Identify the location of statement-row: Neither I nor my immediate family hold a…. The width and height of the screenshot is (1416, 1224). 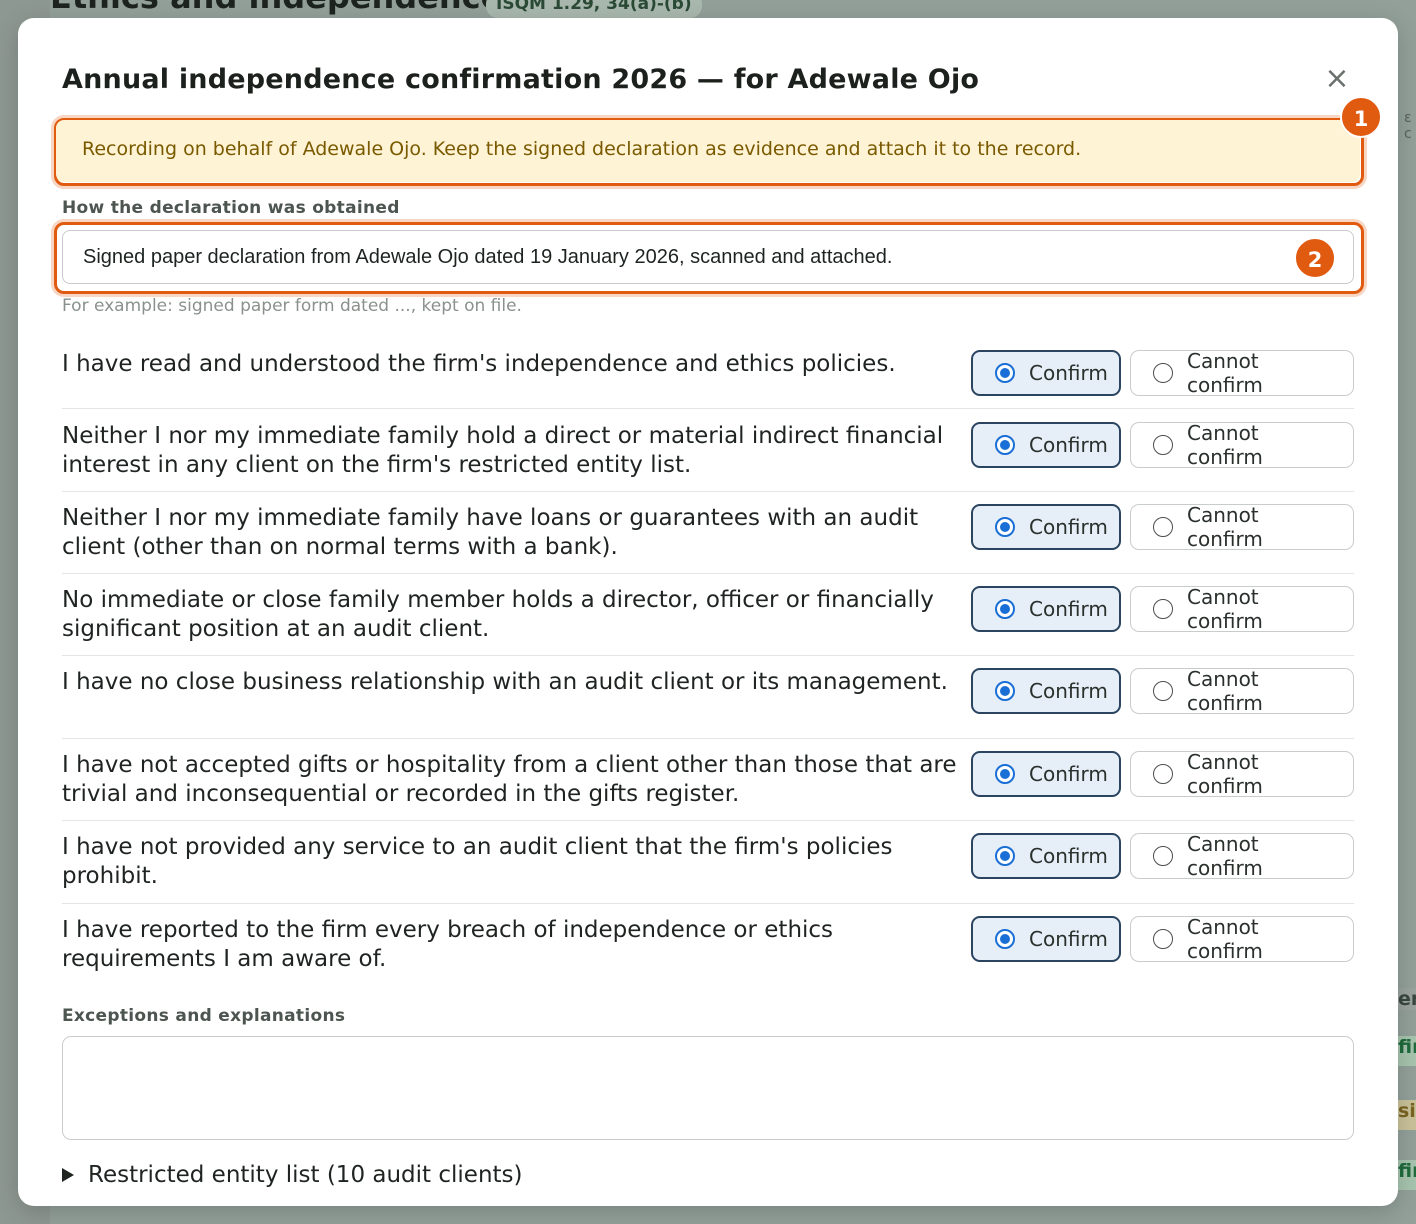
(708, 450).